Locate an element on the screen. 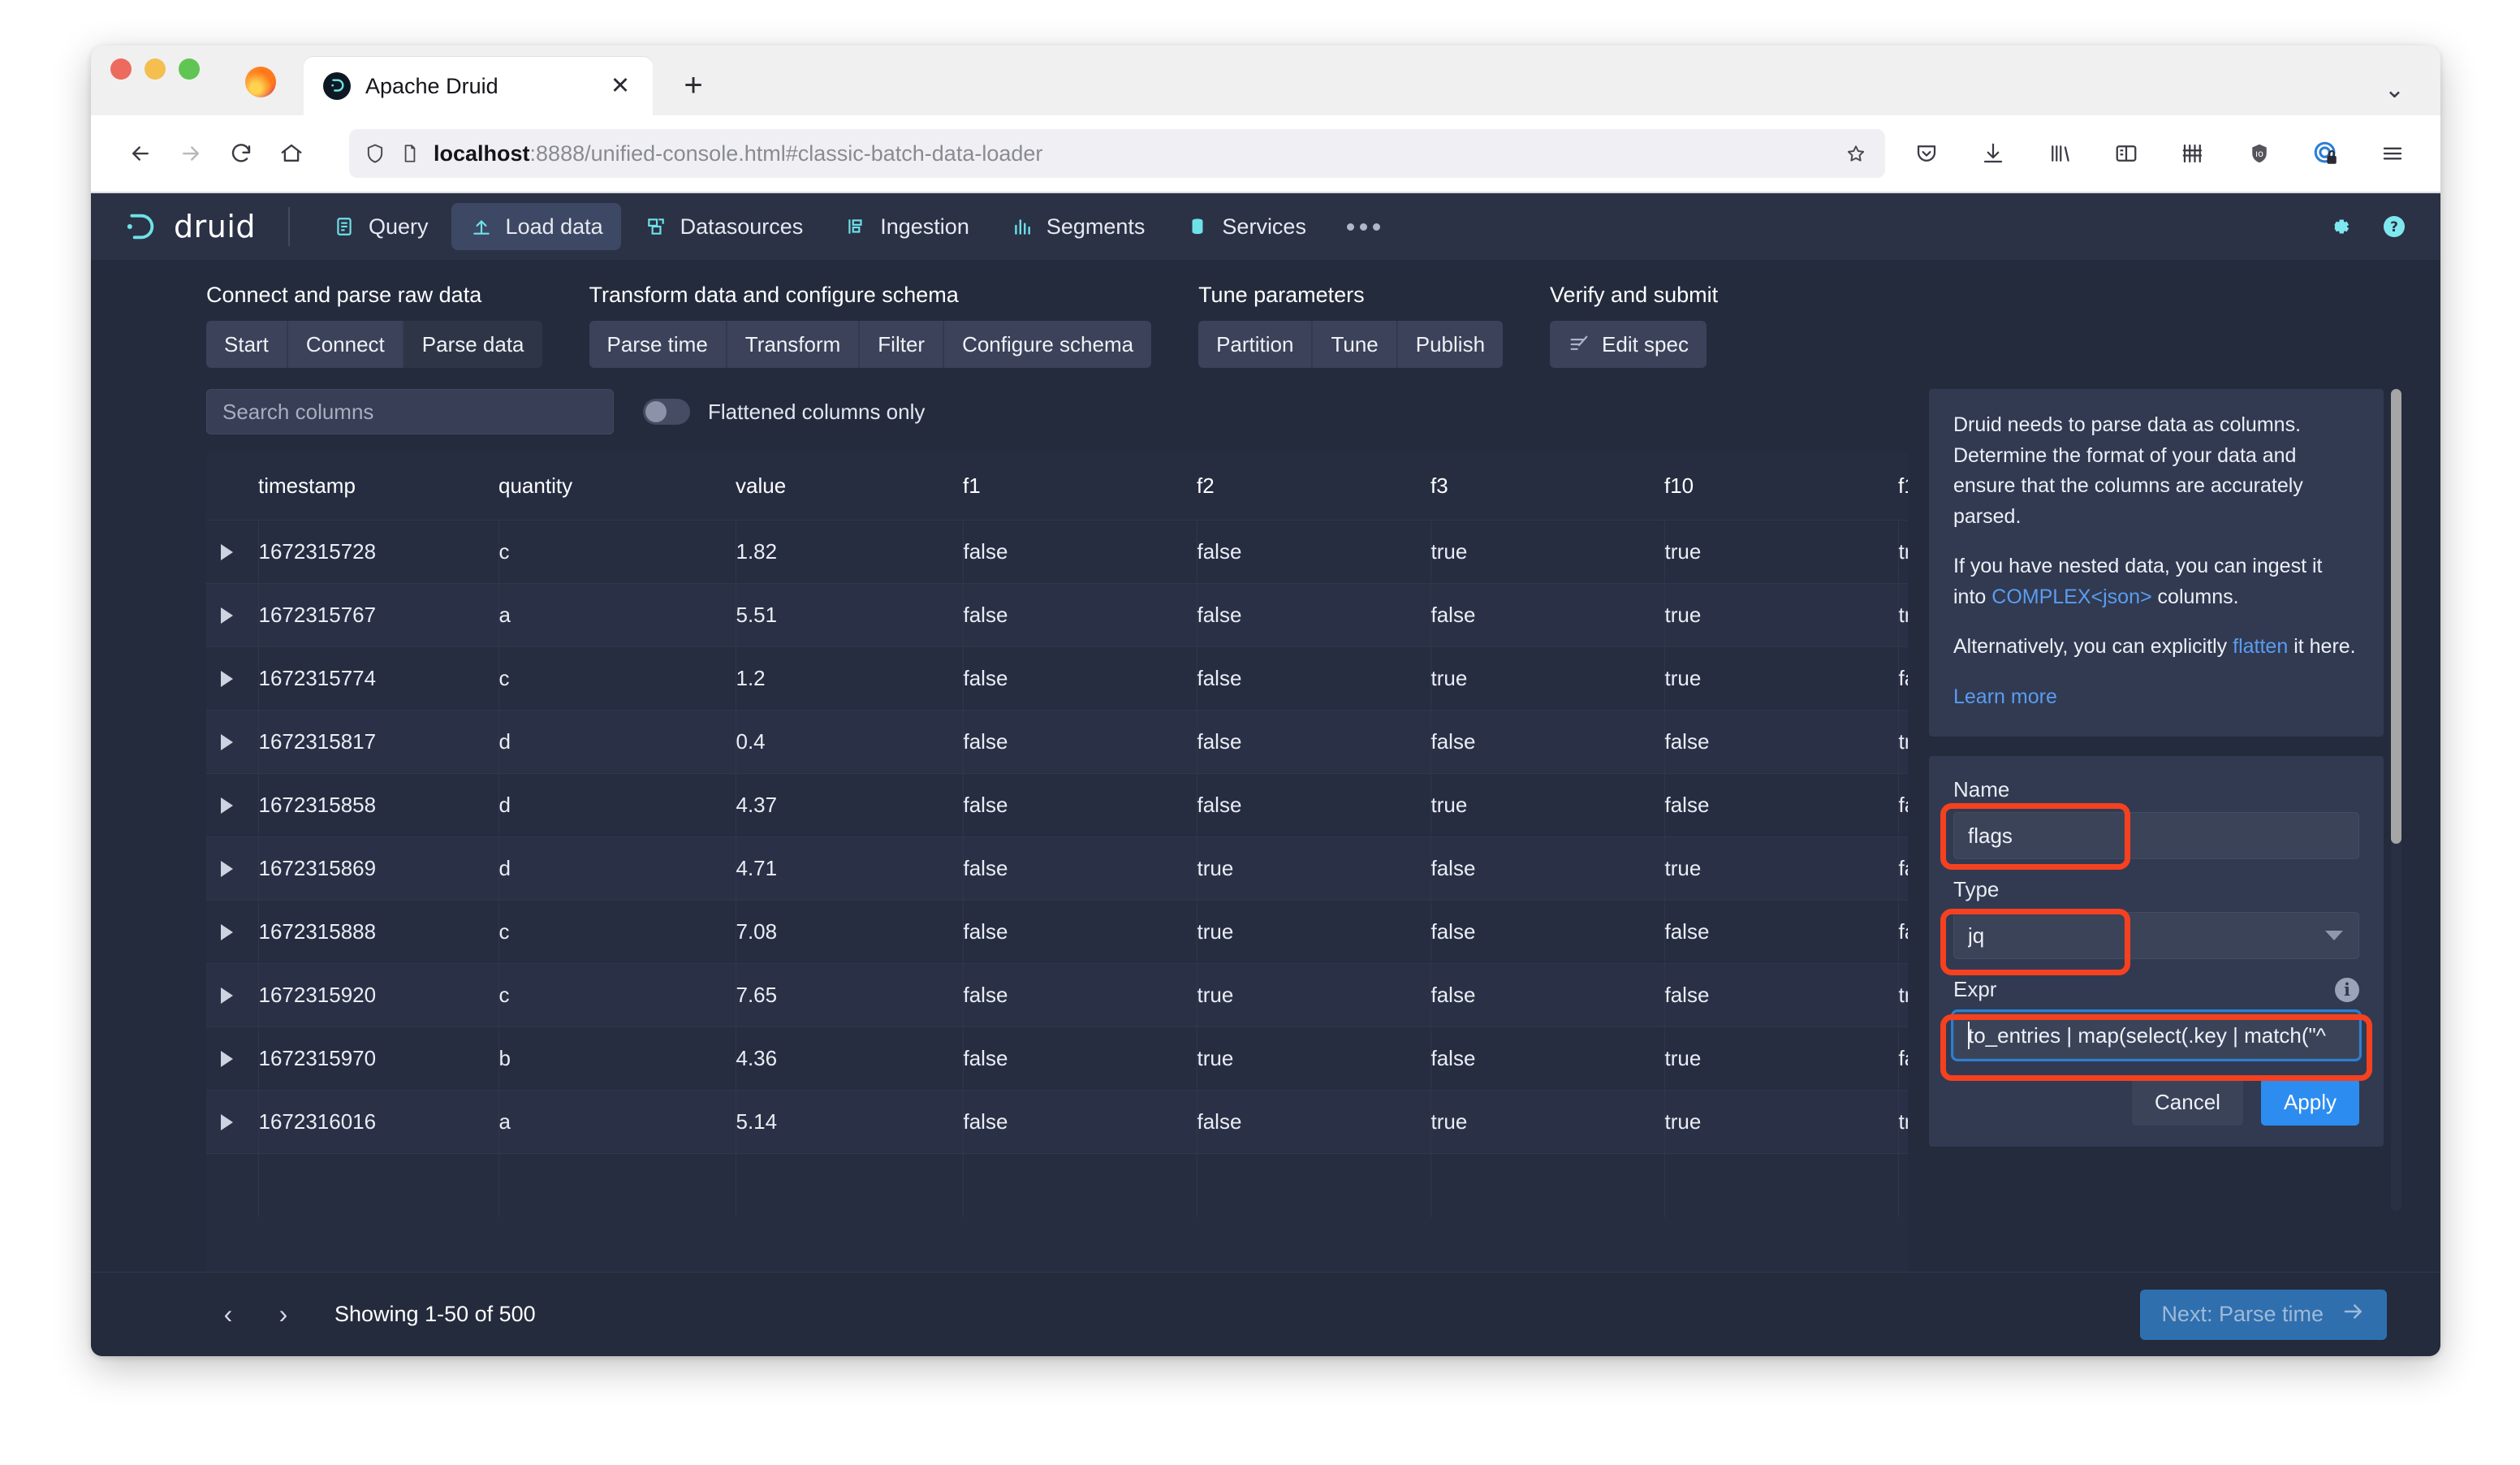 Image resolution: width=2520 pixels, height=1465 pixels. cell-f10: false is located at coordinates (1782, 932).